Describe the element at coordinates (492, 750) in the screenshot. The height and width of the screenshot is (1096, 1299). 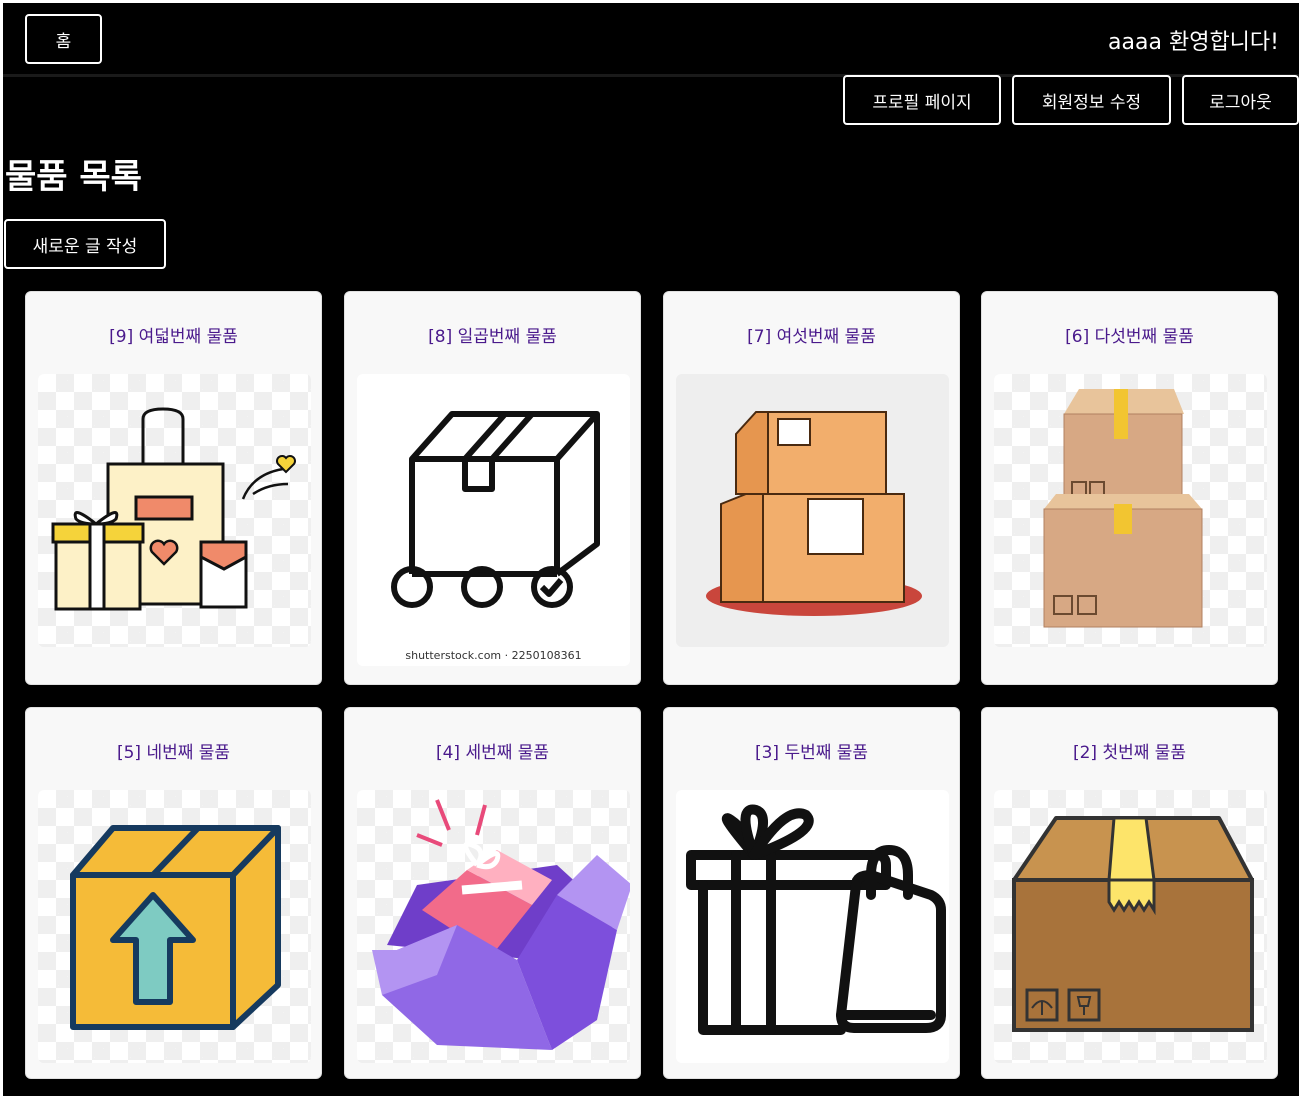
I see `item-title-link: [4] 세번째 물품` at that location.